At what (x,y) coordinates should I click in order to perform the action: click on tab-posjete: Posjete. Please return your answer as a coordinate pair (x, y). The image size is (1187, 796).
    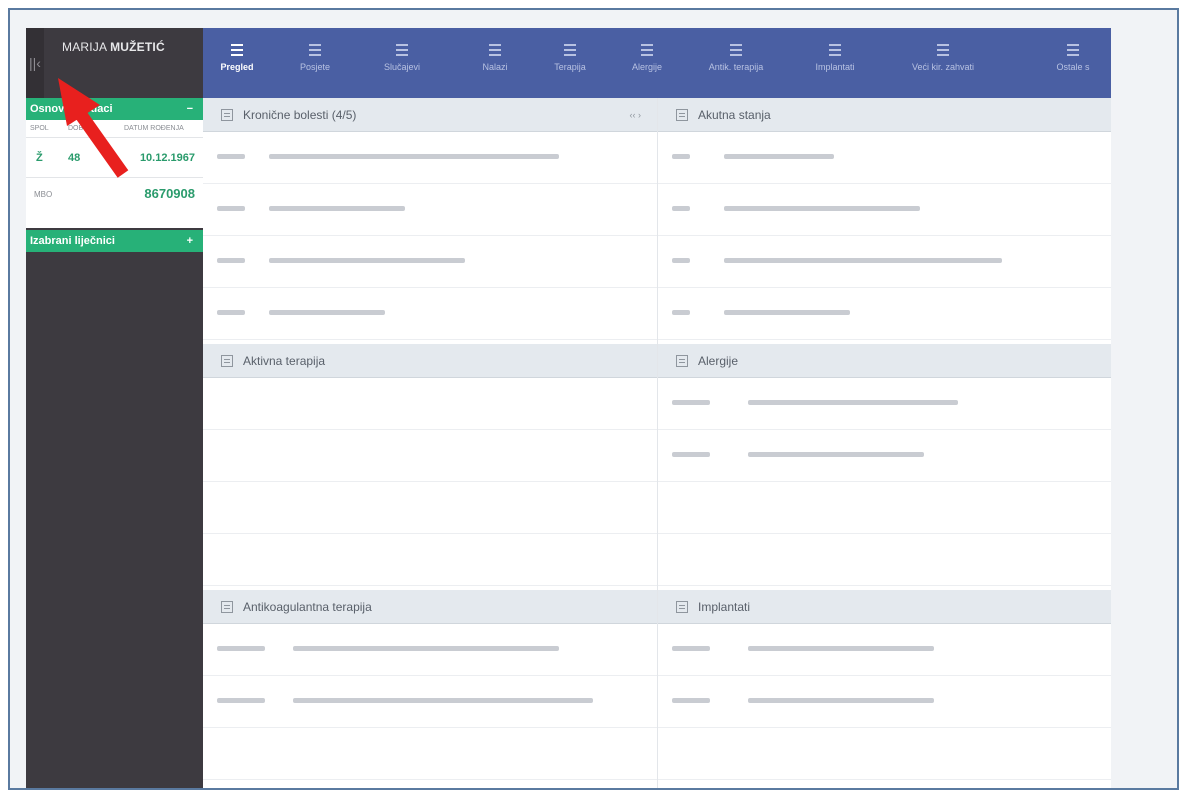
    Looking at the image, I should click on (315, 63).